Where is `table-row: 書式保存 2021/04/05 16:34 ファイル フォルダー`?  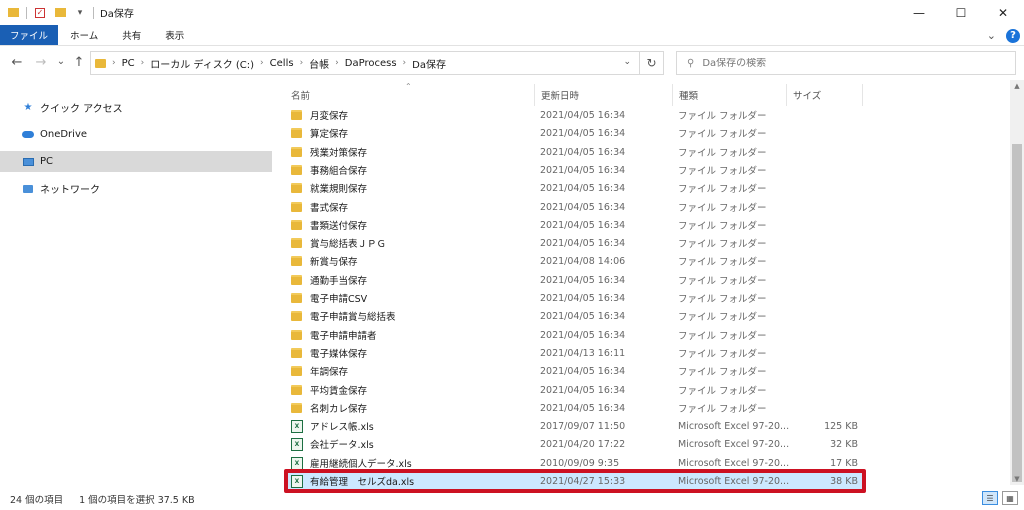 table-row: 書式保存 2021/04/05 16:34 ファイル フォルダー is located at coordinates (575, 207).